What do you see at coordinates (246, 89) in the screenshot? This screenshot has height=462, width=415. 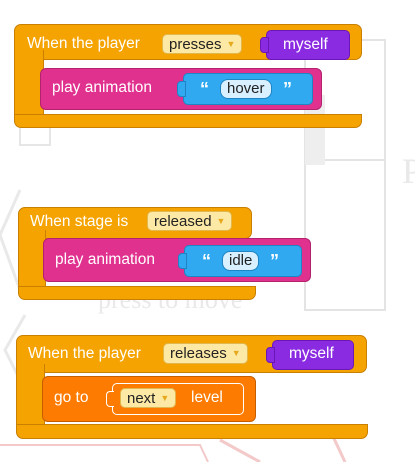 I see `text-value: hover` at bounding box center [246, 89].